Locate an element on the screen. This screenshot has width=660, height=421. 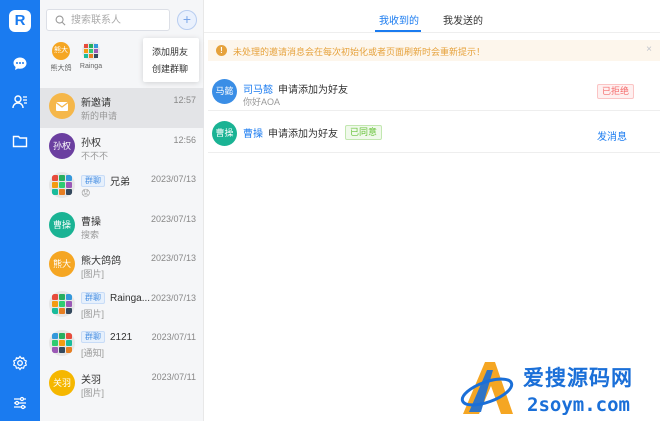
conversation-name: 兄弟 is located at coordinates (120, 182).